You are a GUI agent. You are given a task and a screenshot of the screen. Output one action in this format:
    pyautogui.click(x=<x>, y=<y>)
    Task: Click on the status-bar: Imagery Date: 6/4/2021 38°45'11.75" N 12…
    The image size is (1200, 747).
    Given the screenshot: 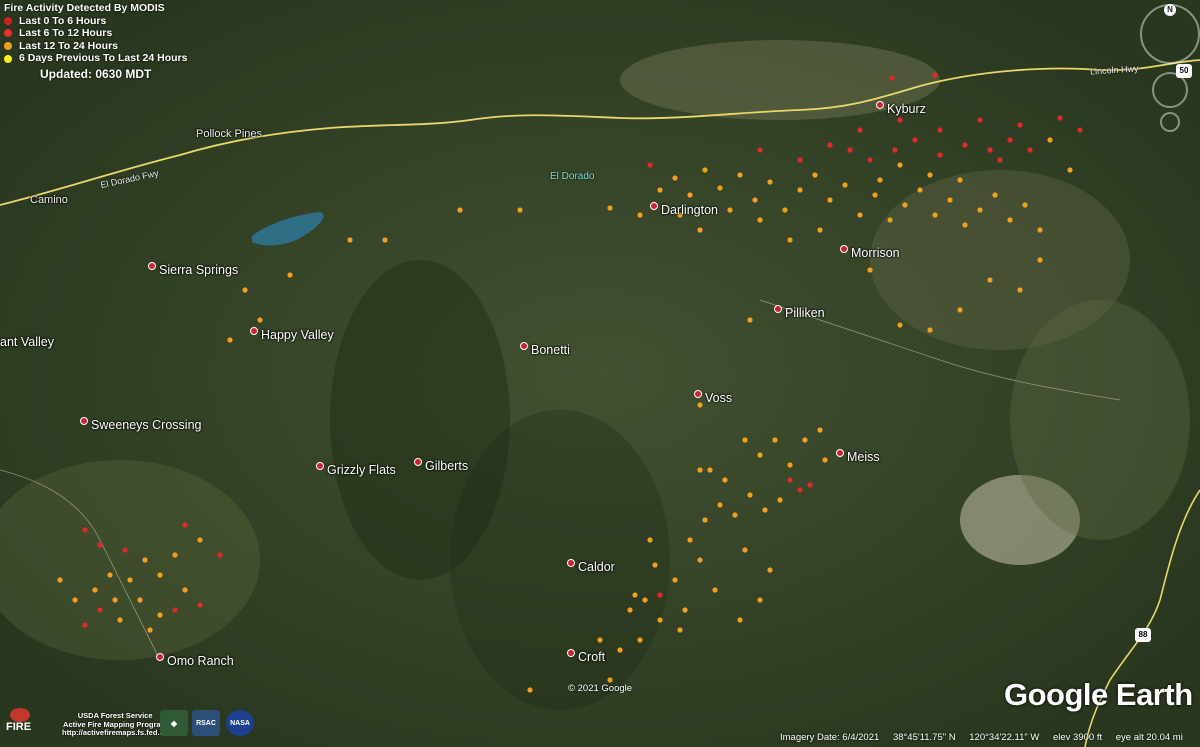 What is the action you would take?
    pyautogui.click(x=987, y=737)
    